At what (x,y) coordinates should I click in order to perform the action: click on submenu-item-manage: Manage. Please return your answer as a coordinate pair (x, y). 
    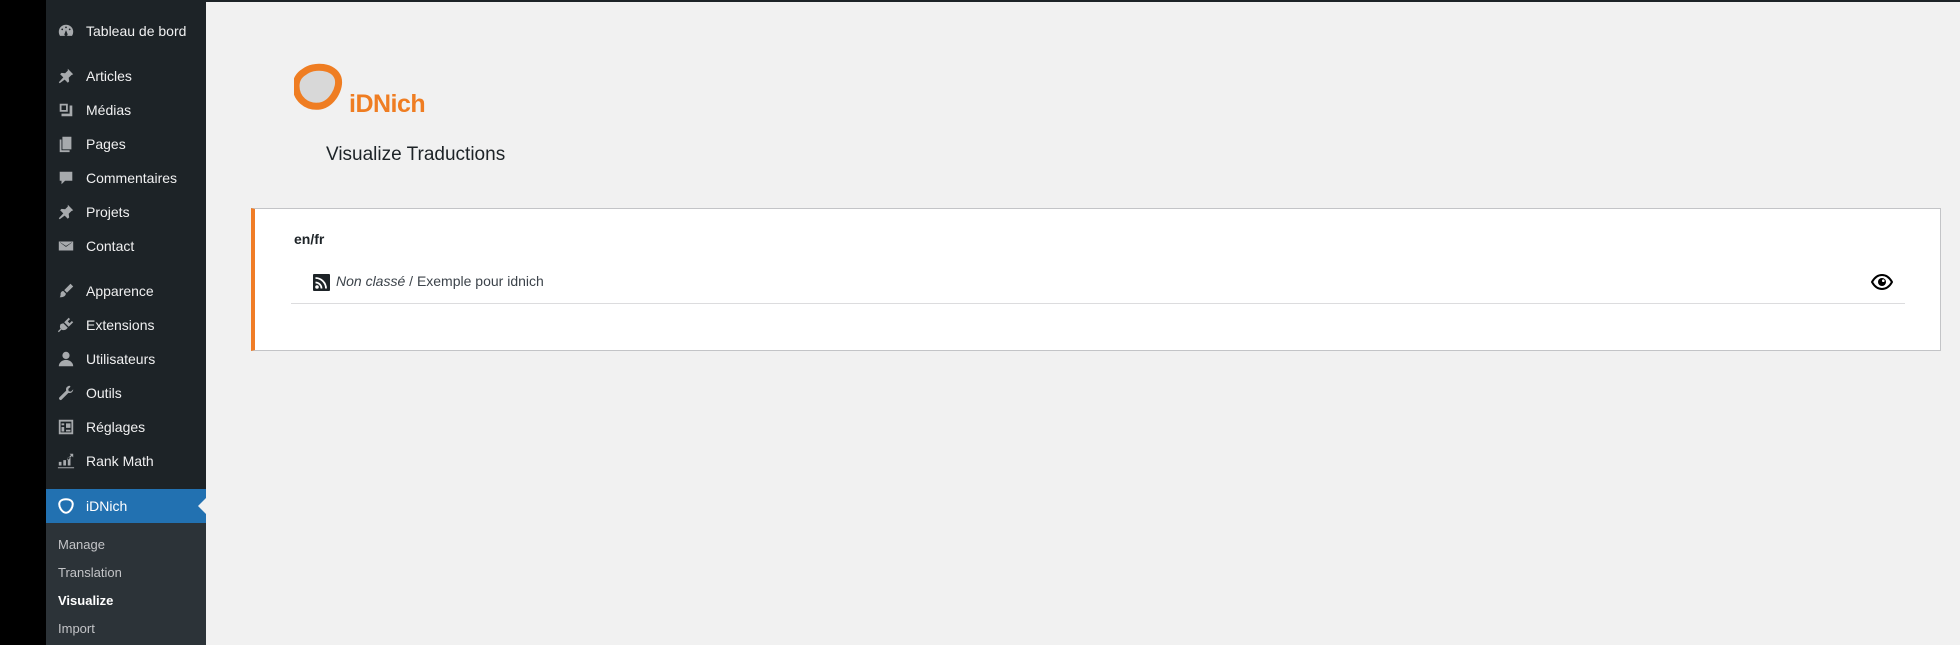
    Looking at the image, I should click on (81, 544).